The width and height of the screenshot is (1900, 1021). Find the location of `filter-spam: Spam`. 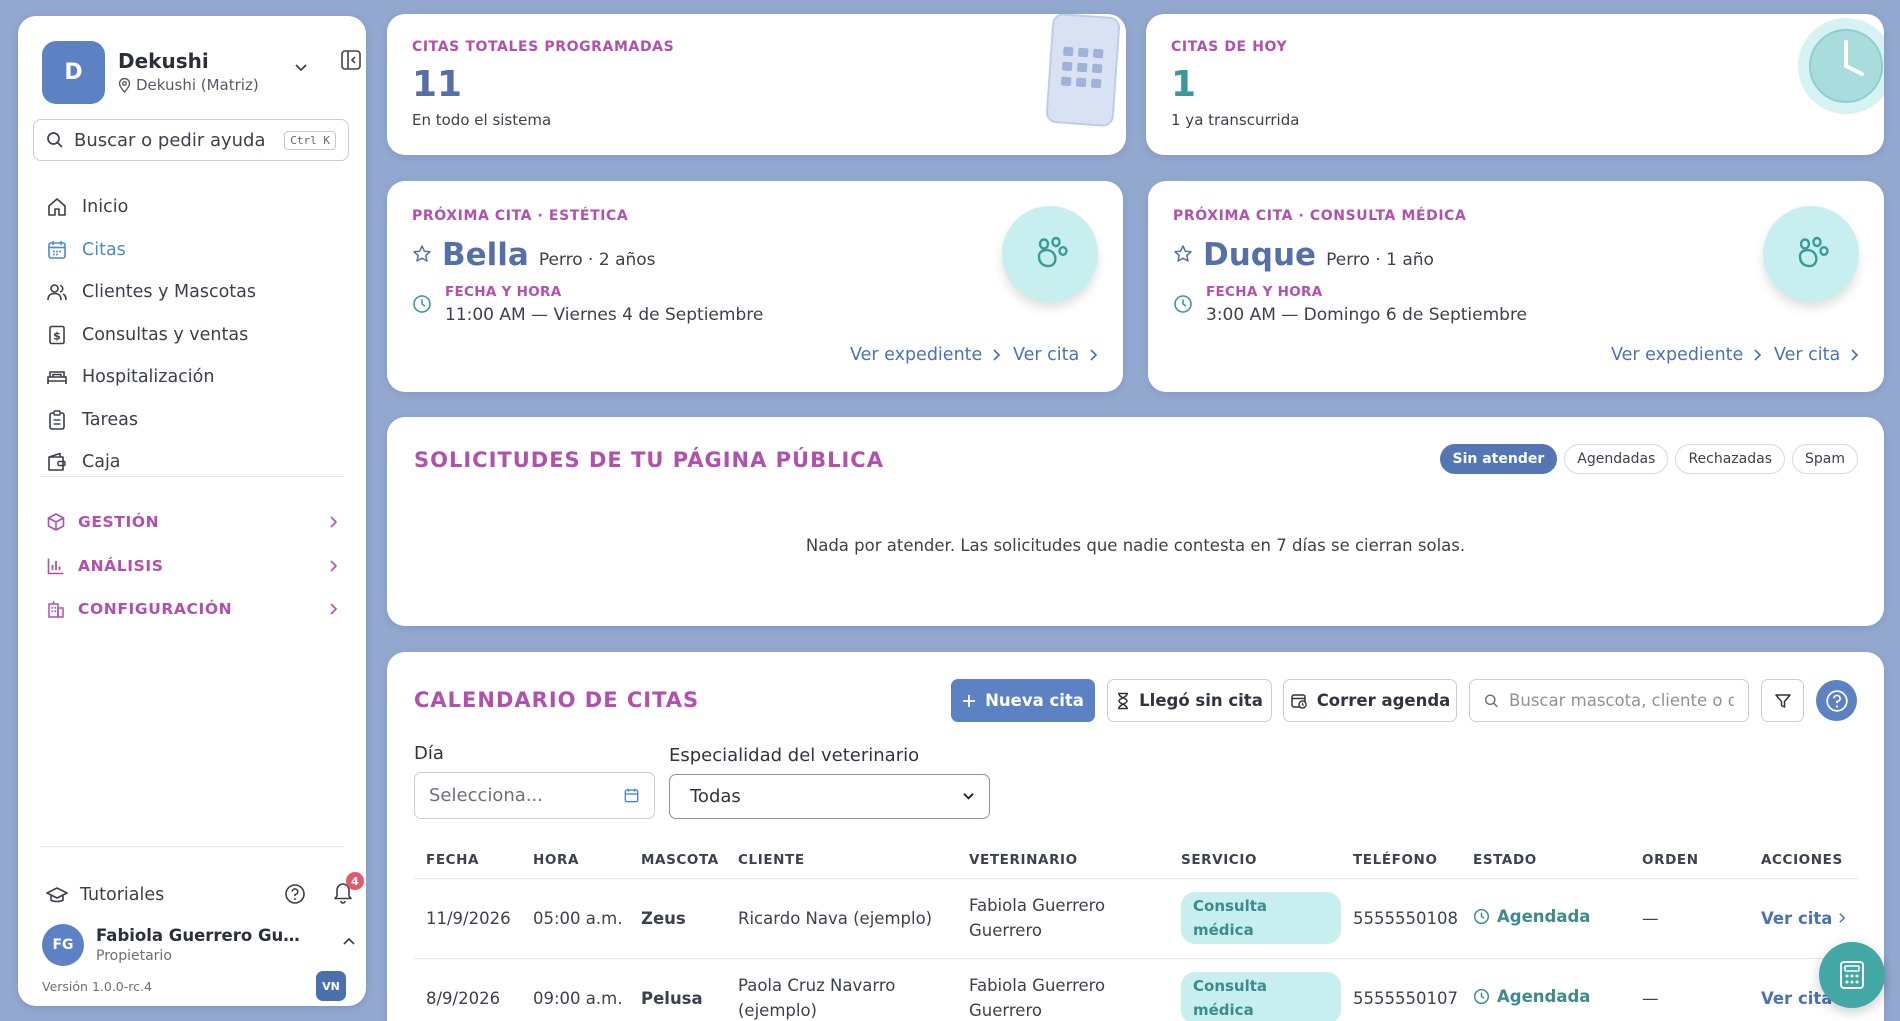

filter-spam: Spam is located at coordinates (1825, 459).